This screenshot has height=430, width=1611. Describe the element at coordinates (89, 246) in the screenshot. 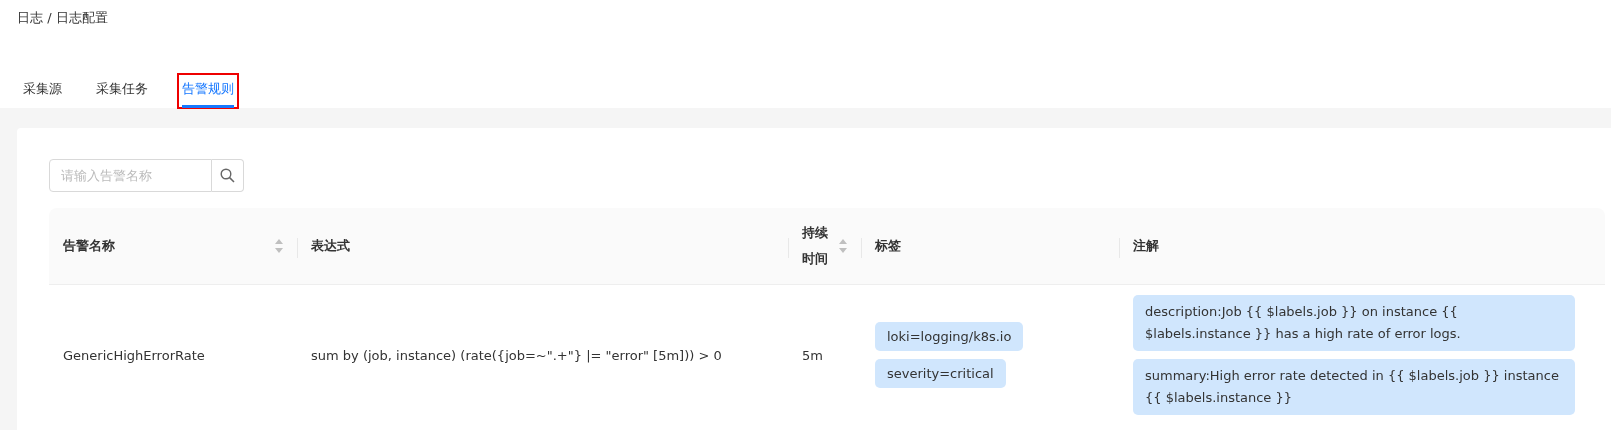

I see `column-header: 告警名称` at that location.